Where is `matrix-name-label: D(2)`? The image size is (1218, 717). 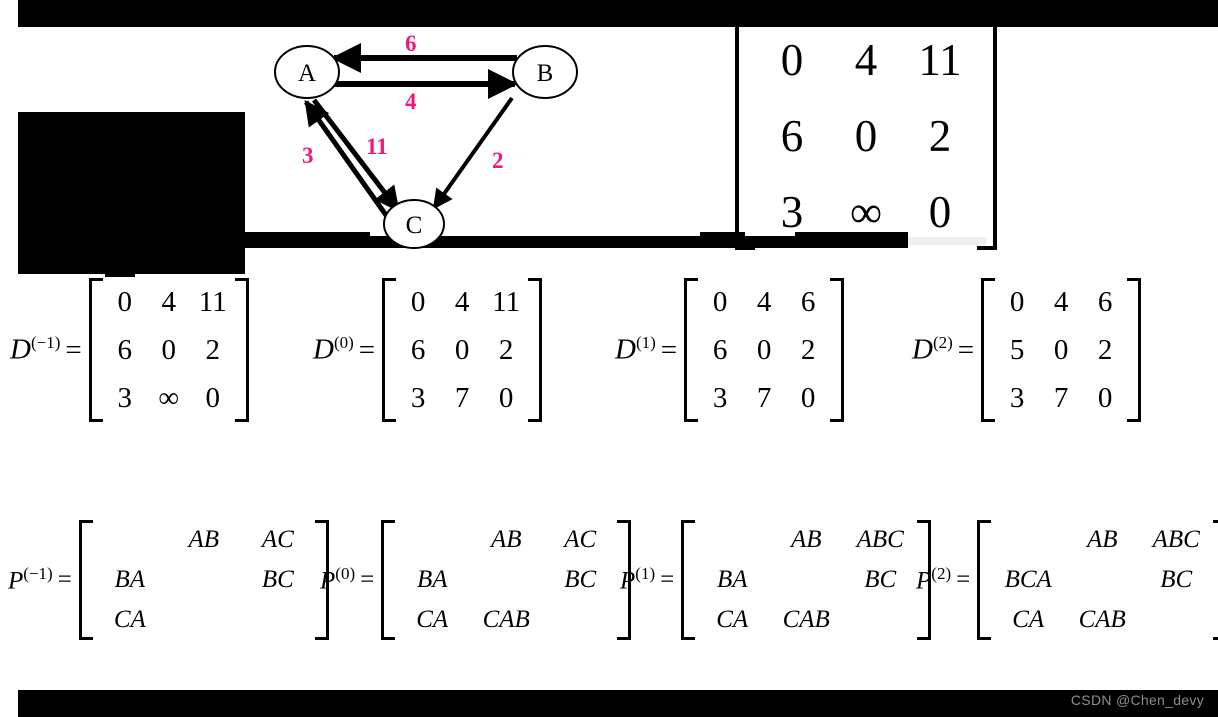
matrix-name-label: D(2) is located at coordinates (932, 350).